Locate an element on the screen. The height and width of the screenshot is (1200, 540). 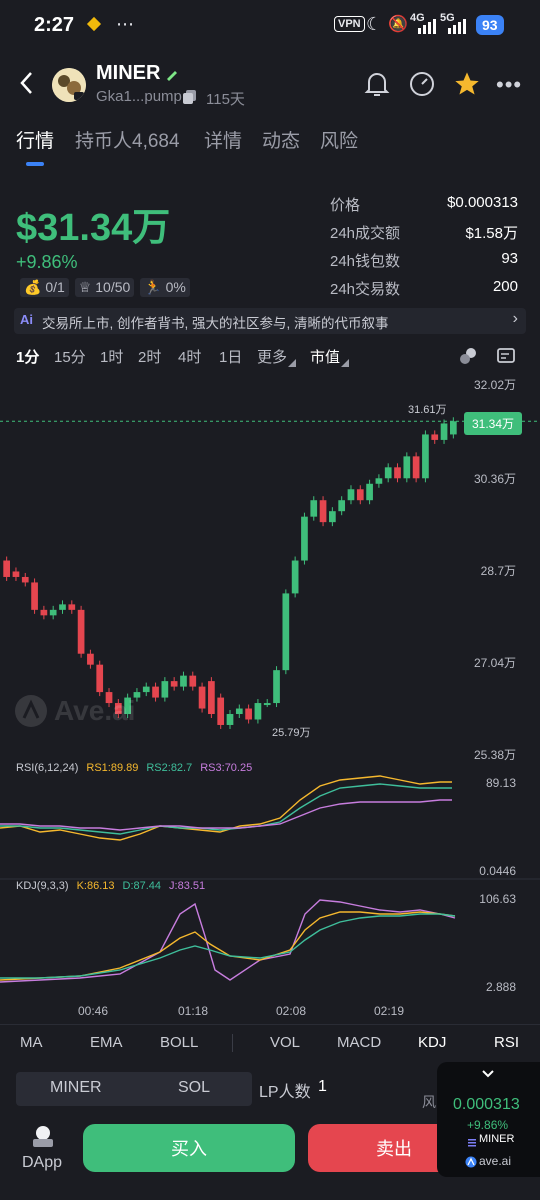
lp-label: LP人数 is located at coordinates (285, 1092).